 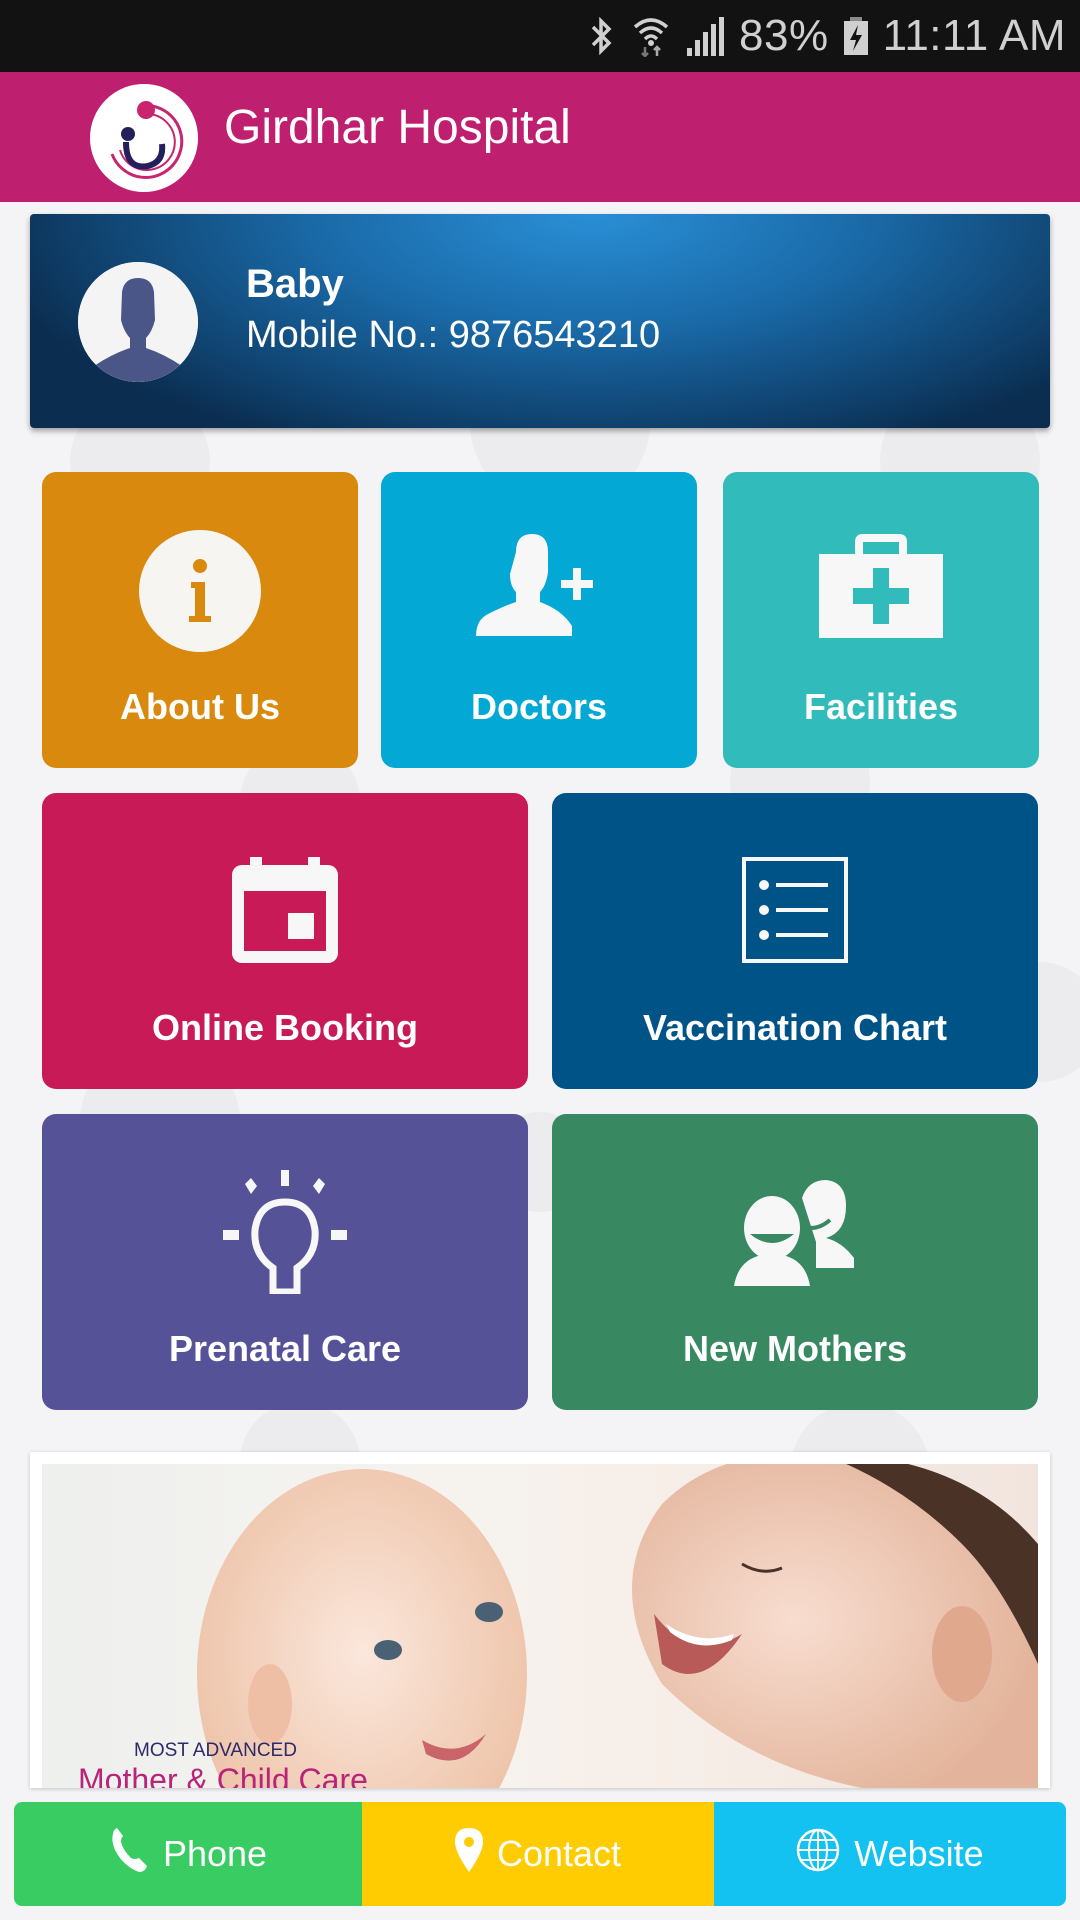 I want to click on lightbulb-icon, so click(x=285, y=1234).